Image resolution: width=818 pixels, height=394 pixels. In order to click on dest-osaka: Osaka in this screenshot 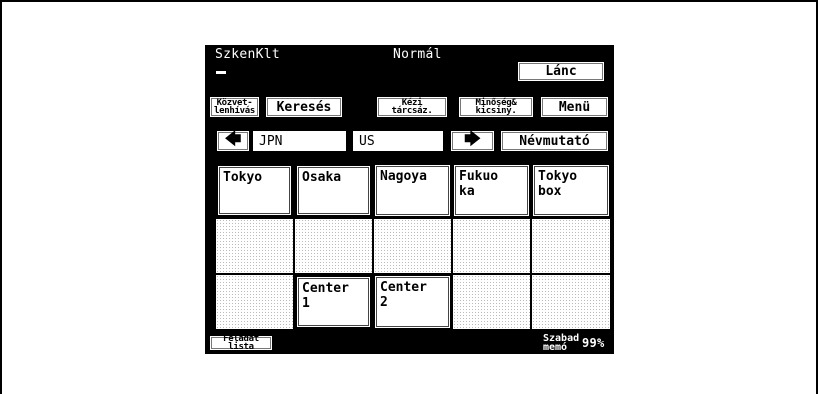, I will do `click(333, 190)`.